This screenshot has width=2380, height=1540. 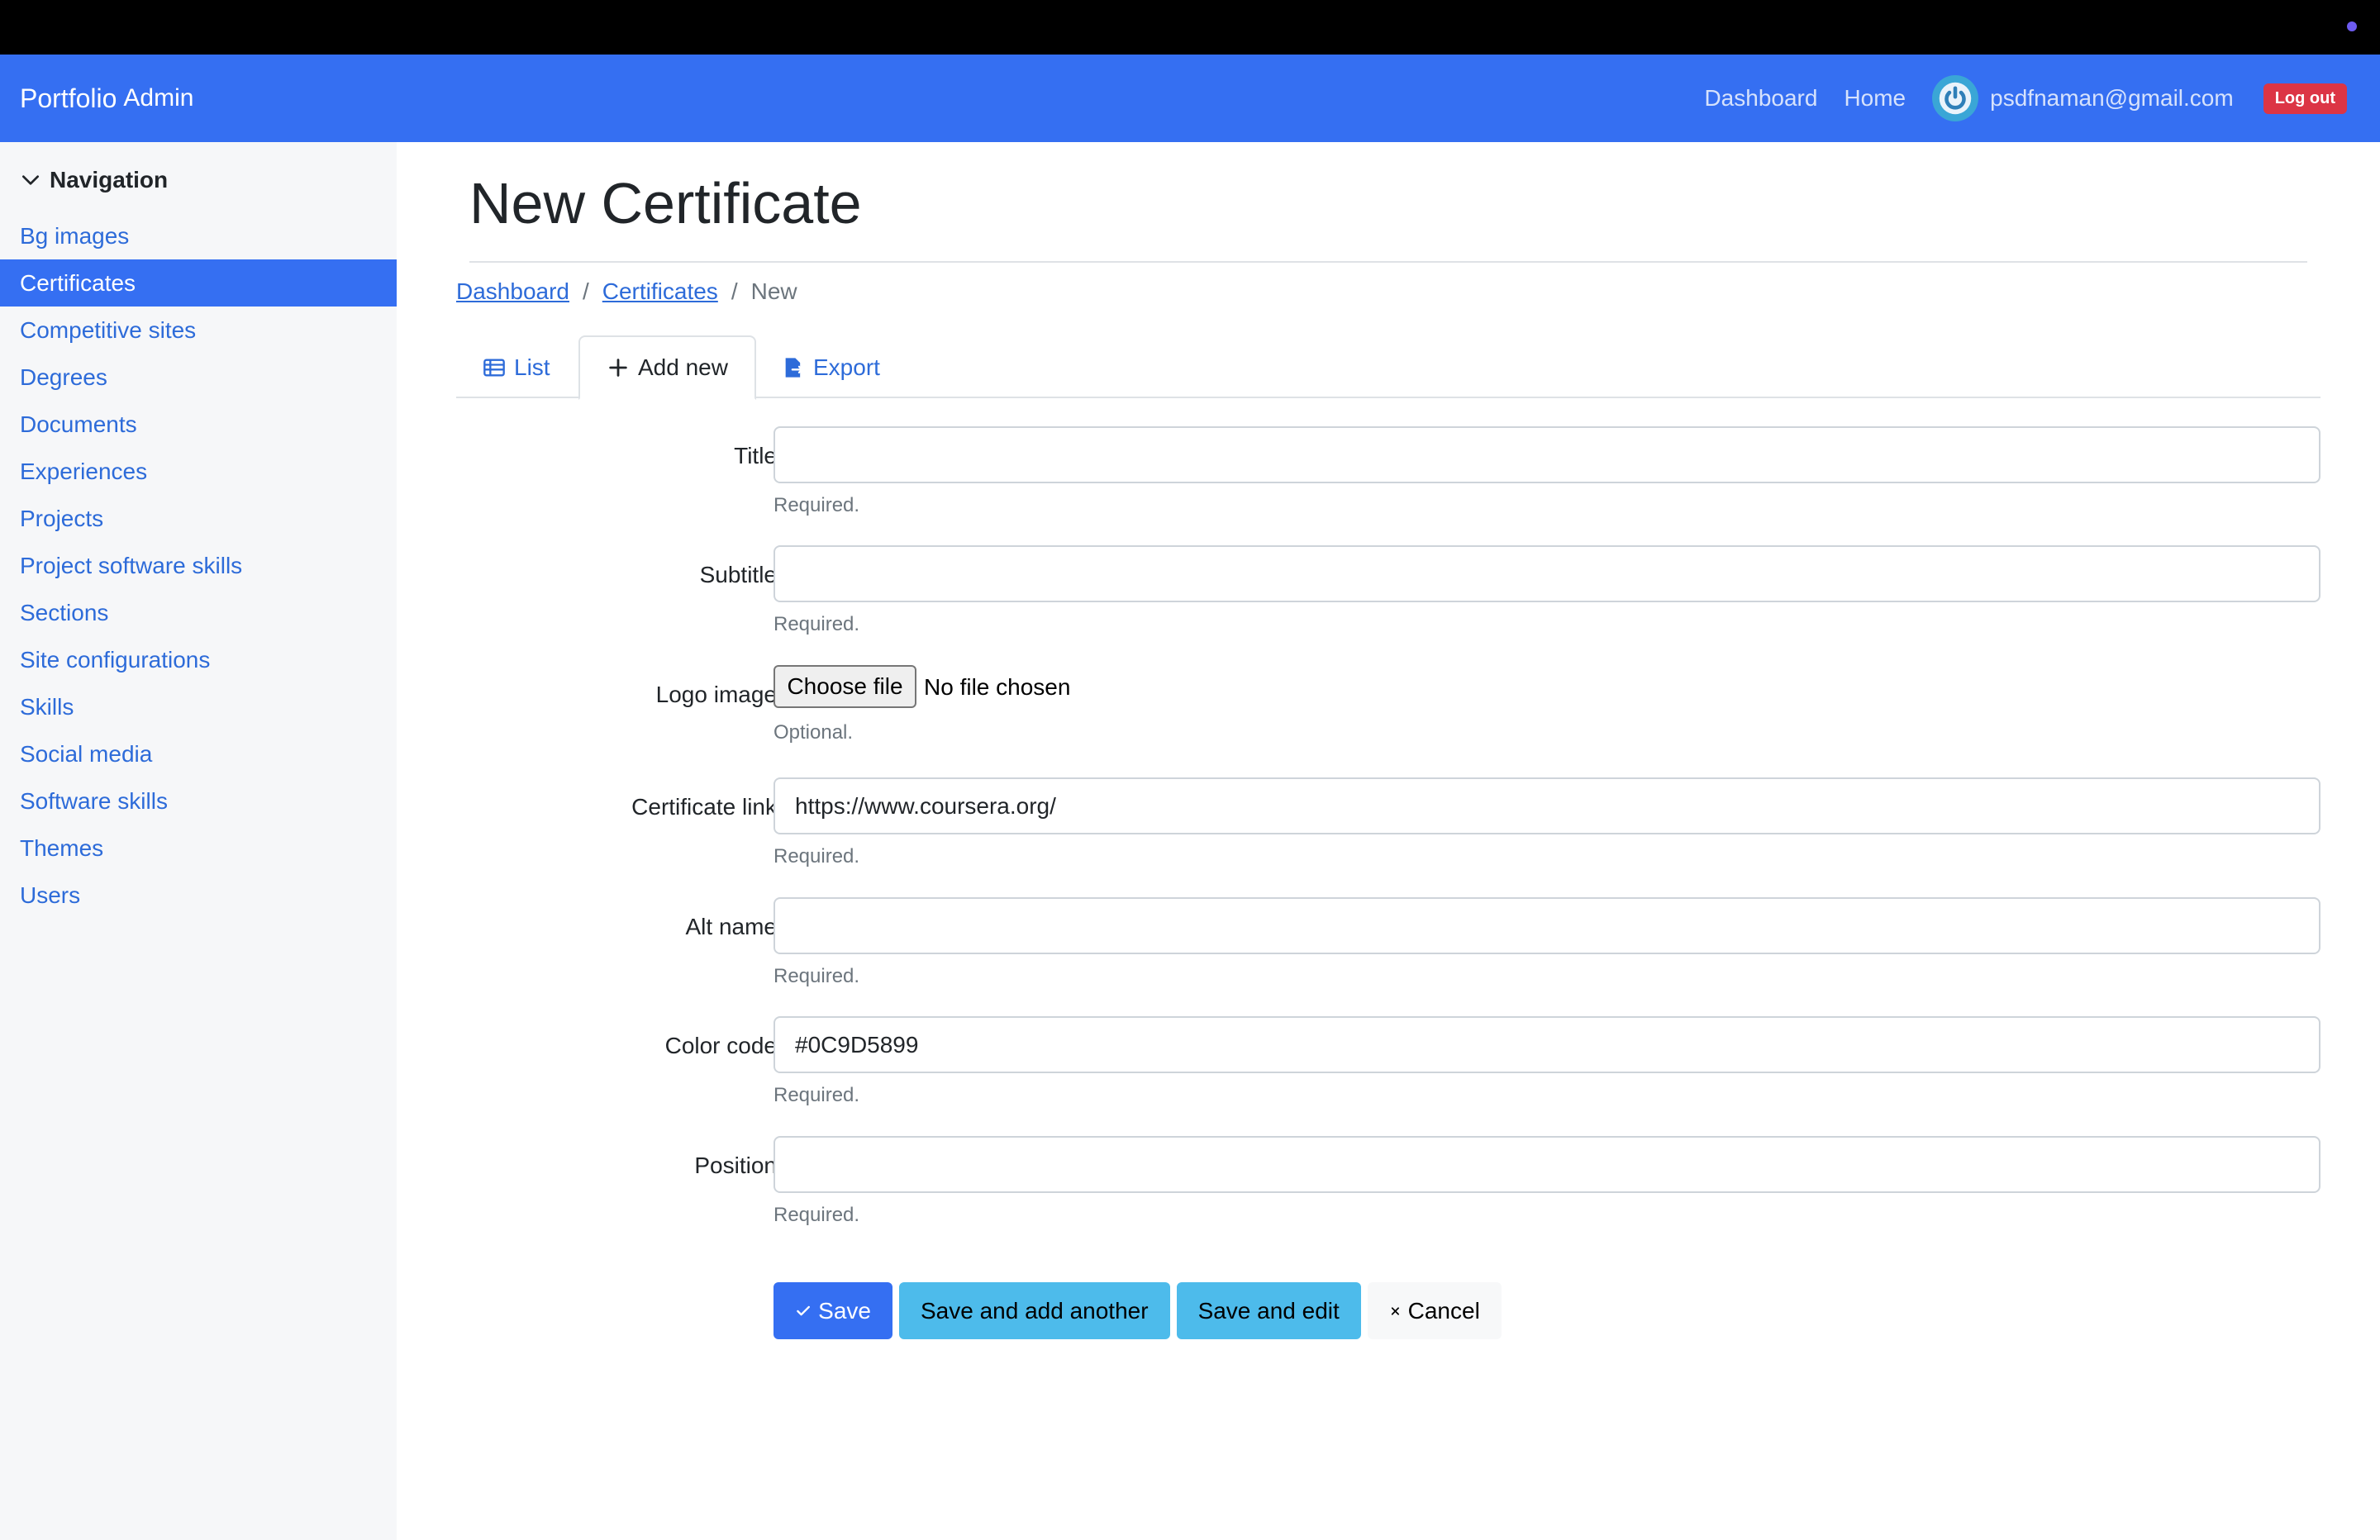 I want to click on user-email: psdfnaman@gmail.com, so click(x=2112, y=98).